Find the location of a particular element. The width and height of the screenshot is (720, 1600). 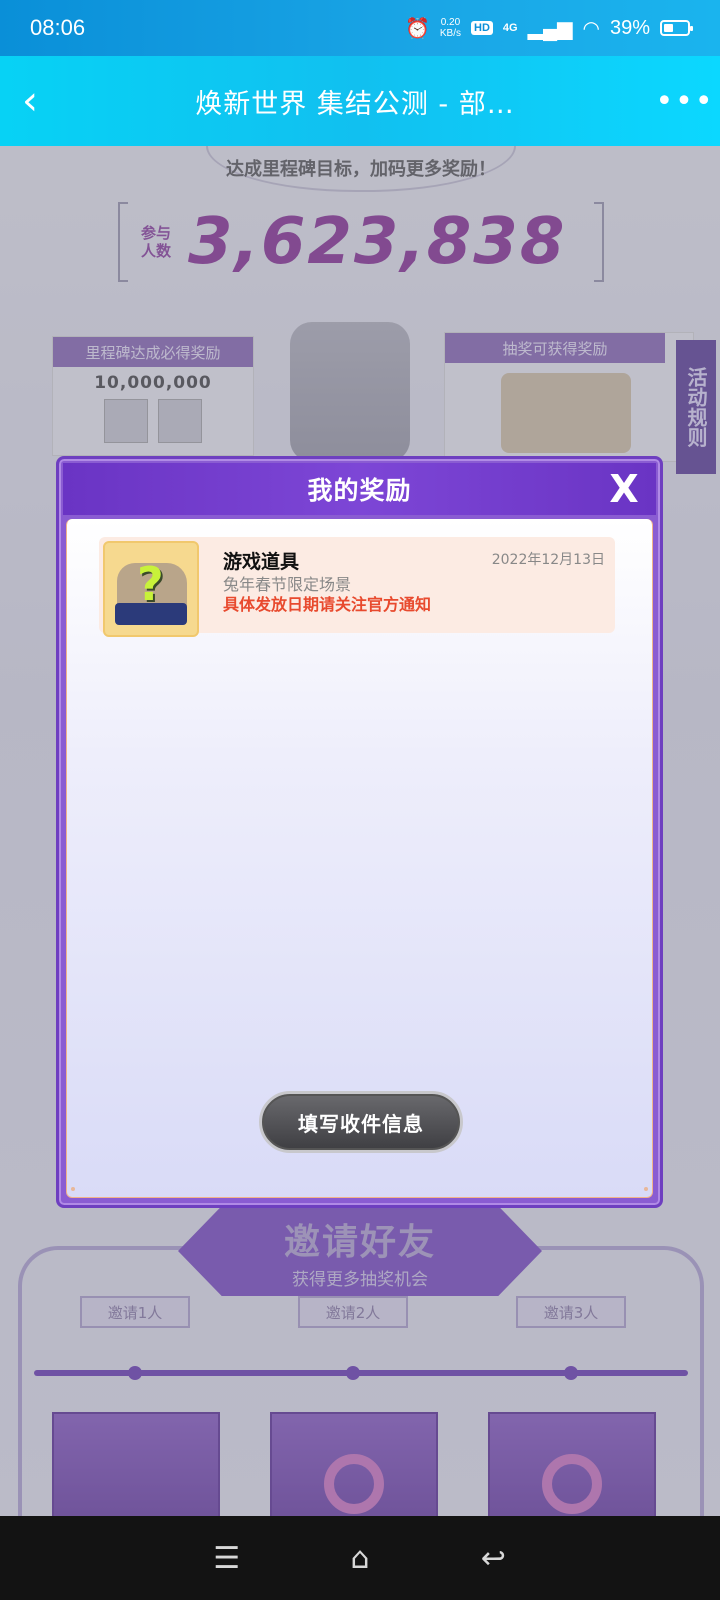

reward-date: 2022年12月13日 is located at coordinates (548, 560).